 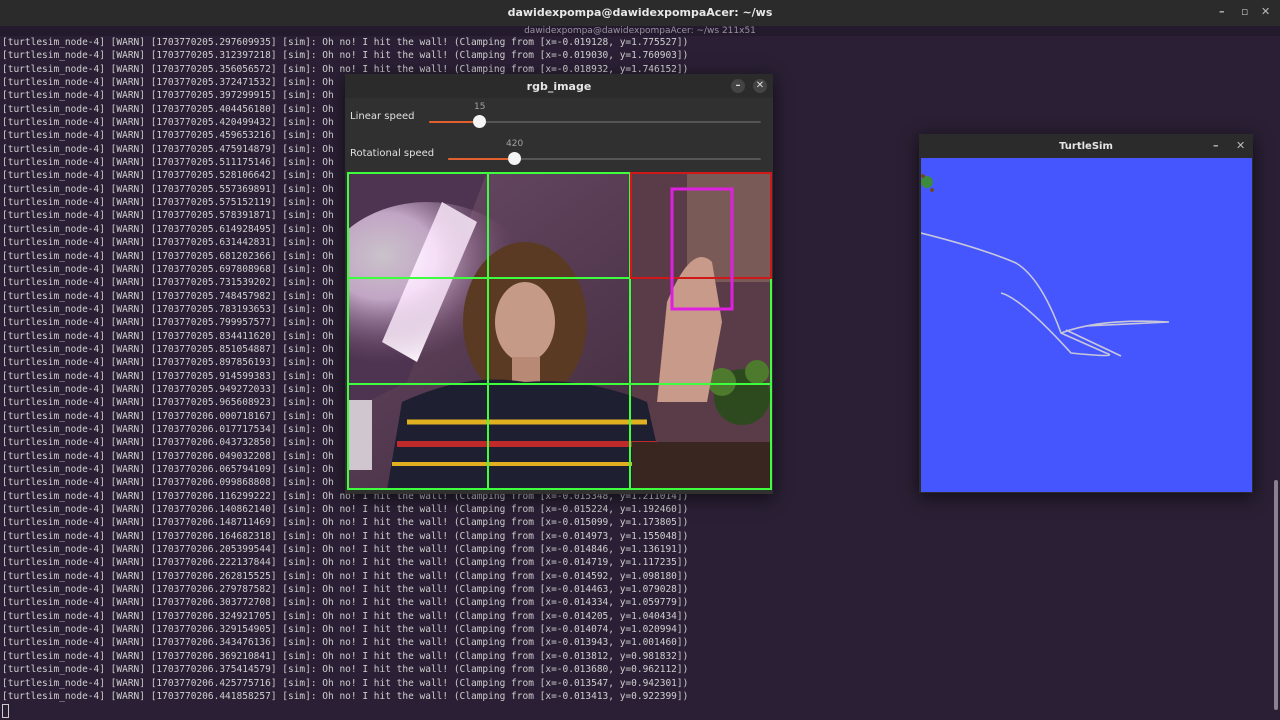 I want to click on linear-speed-value: 15, so click(x=480, y=107).